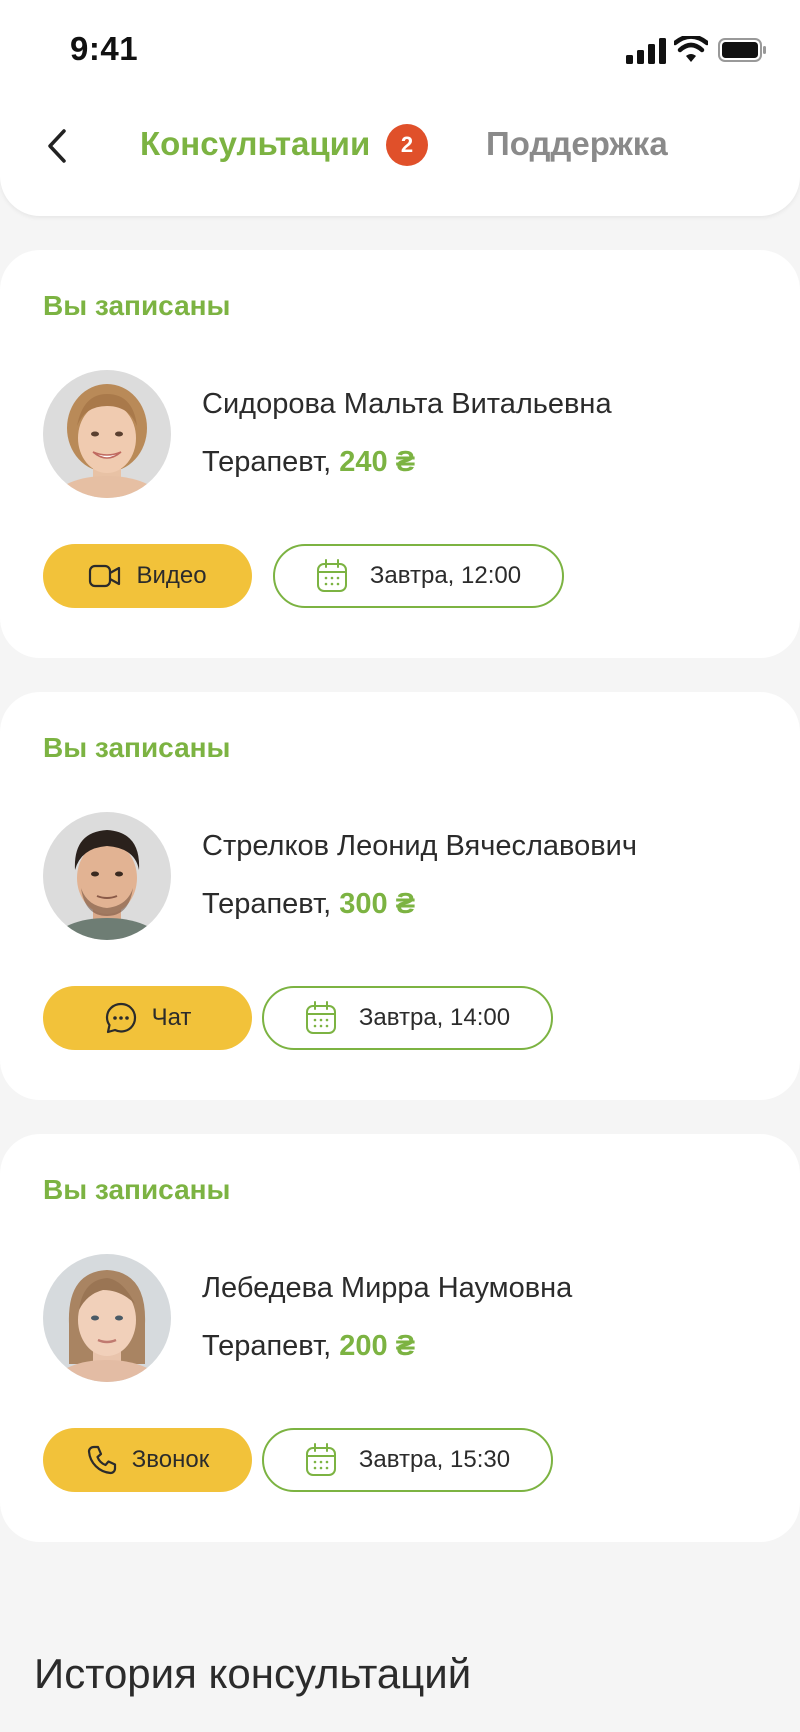 This screenshot has height=1732, width=800. What do you see at coordinates (577, 144) in the screenshot?
I see `tab-support: Поддержка` at bounding box center [577, 144].